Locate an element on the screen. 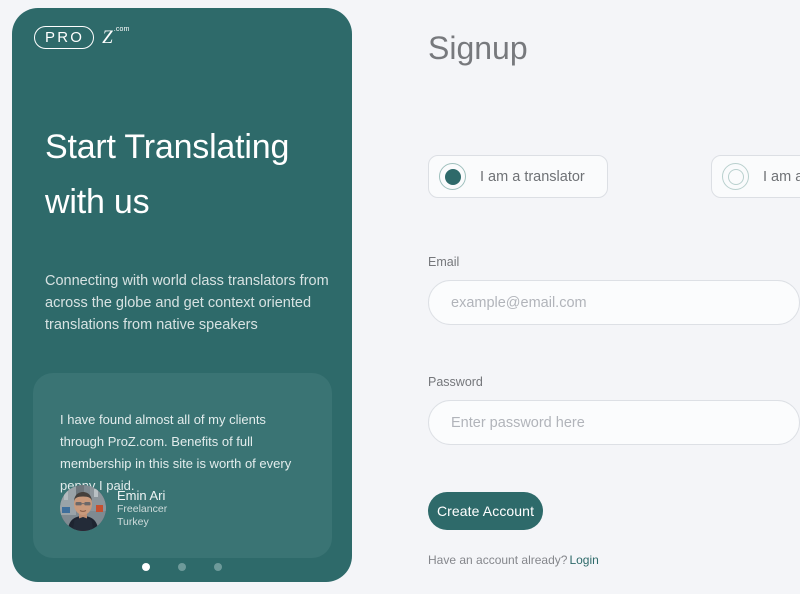 Image resolution: width=800 pixels, height=594 pixels. role-option-client-label: I am a client is located at coordinates (781, 176).